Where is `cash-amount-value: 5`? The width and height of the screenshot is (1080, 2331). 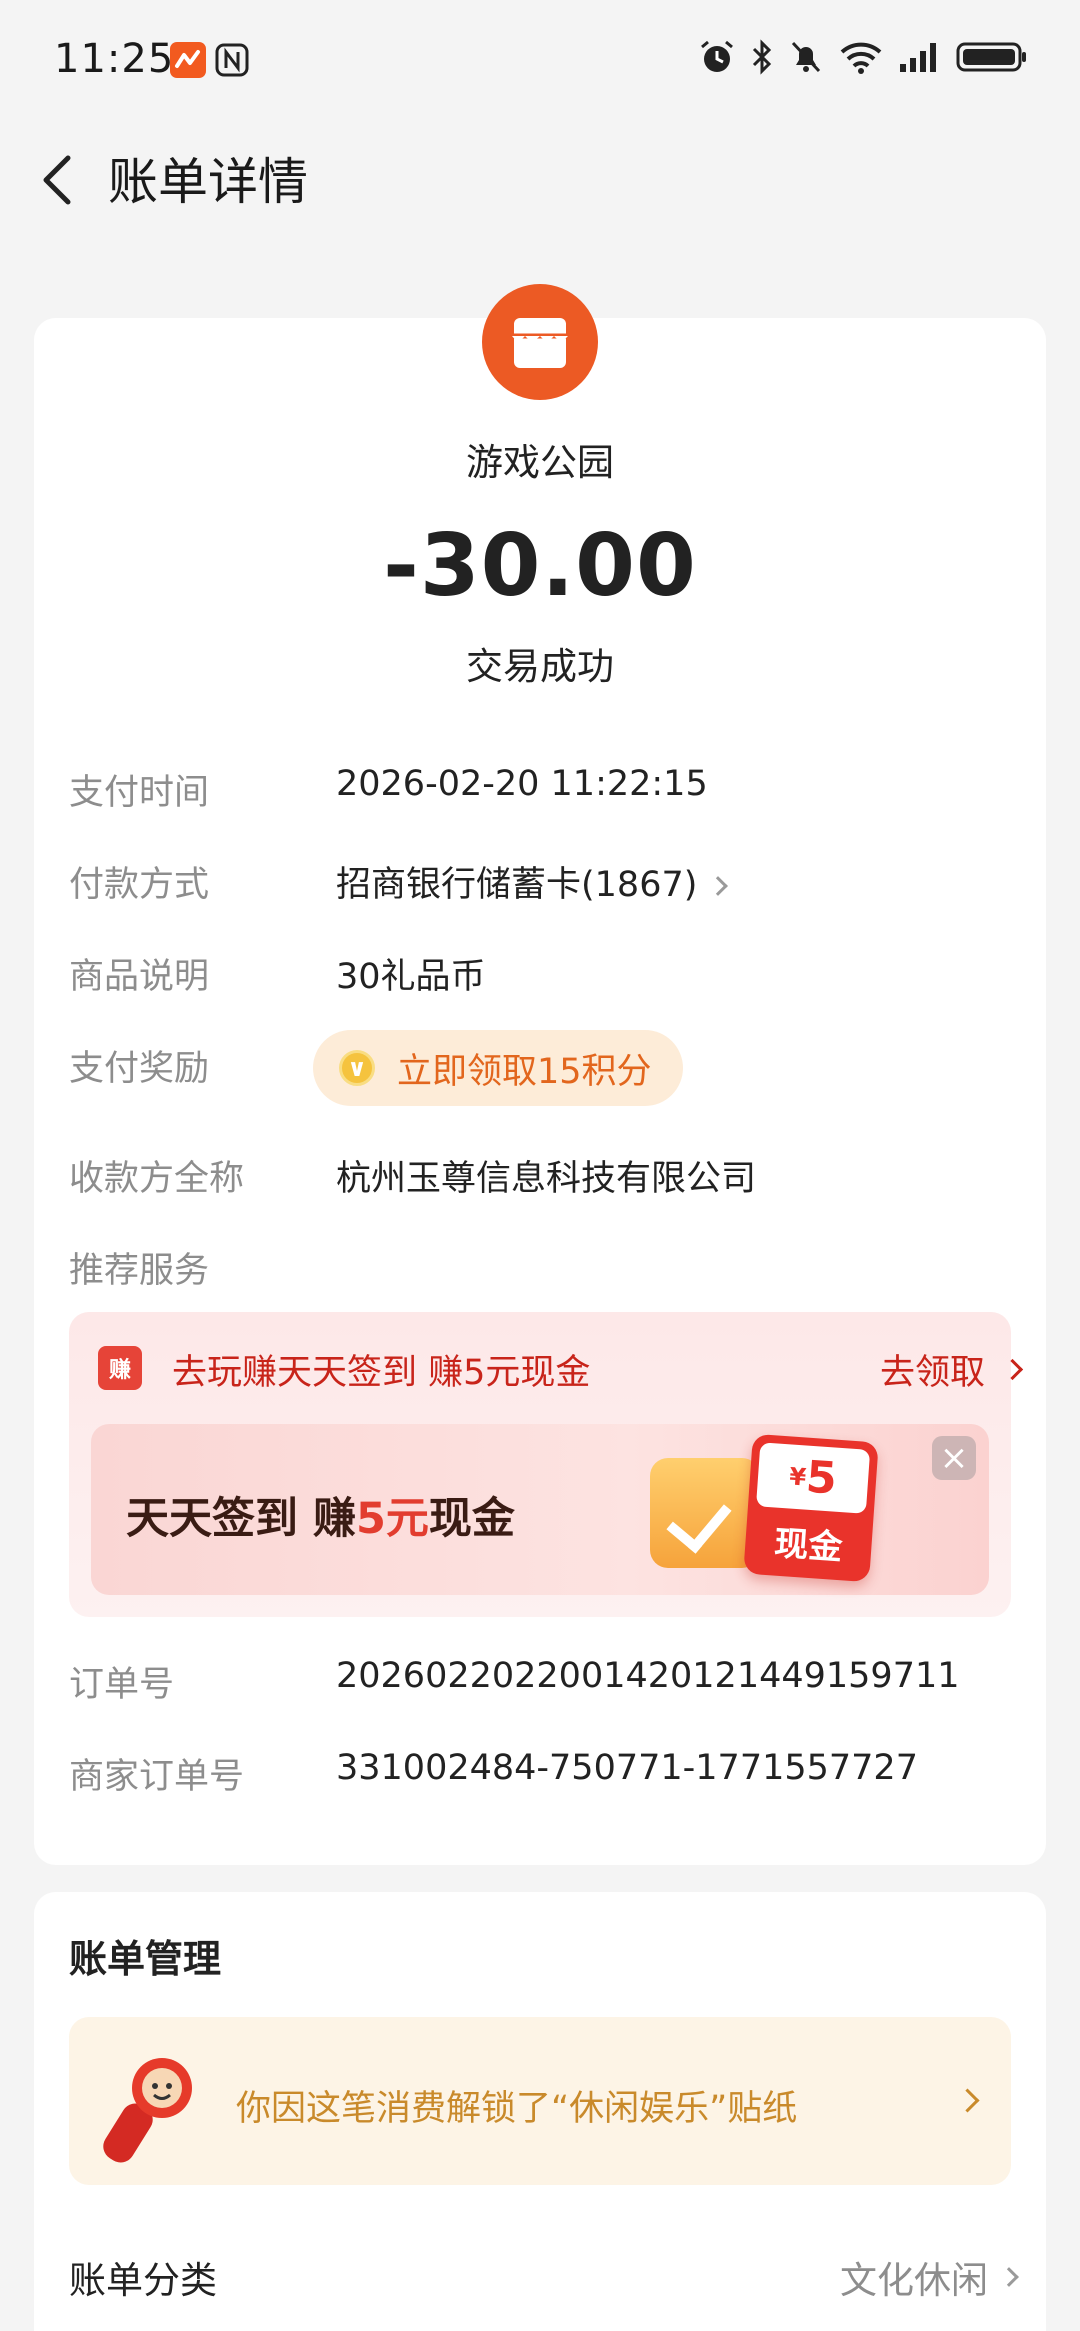
cash-amount-value: 5 is located at coordinates (821, 1478).